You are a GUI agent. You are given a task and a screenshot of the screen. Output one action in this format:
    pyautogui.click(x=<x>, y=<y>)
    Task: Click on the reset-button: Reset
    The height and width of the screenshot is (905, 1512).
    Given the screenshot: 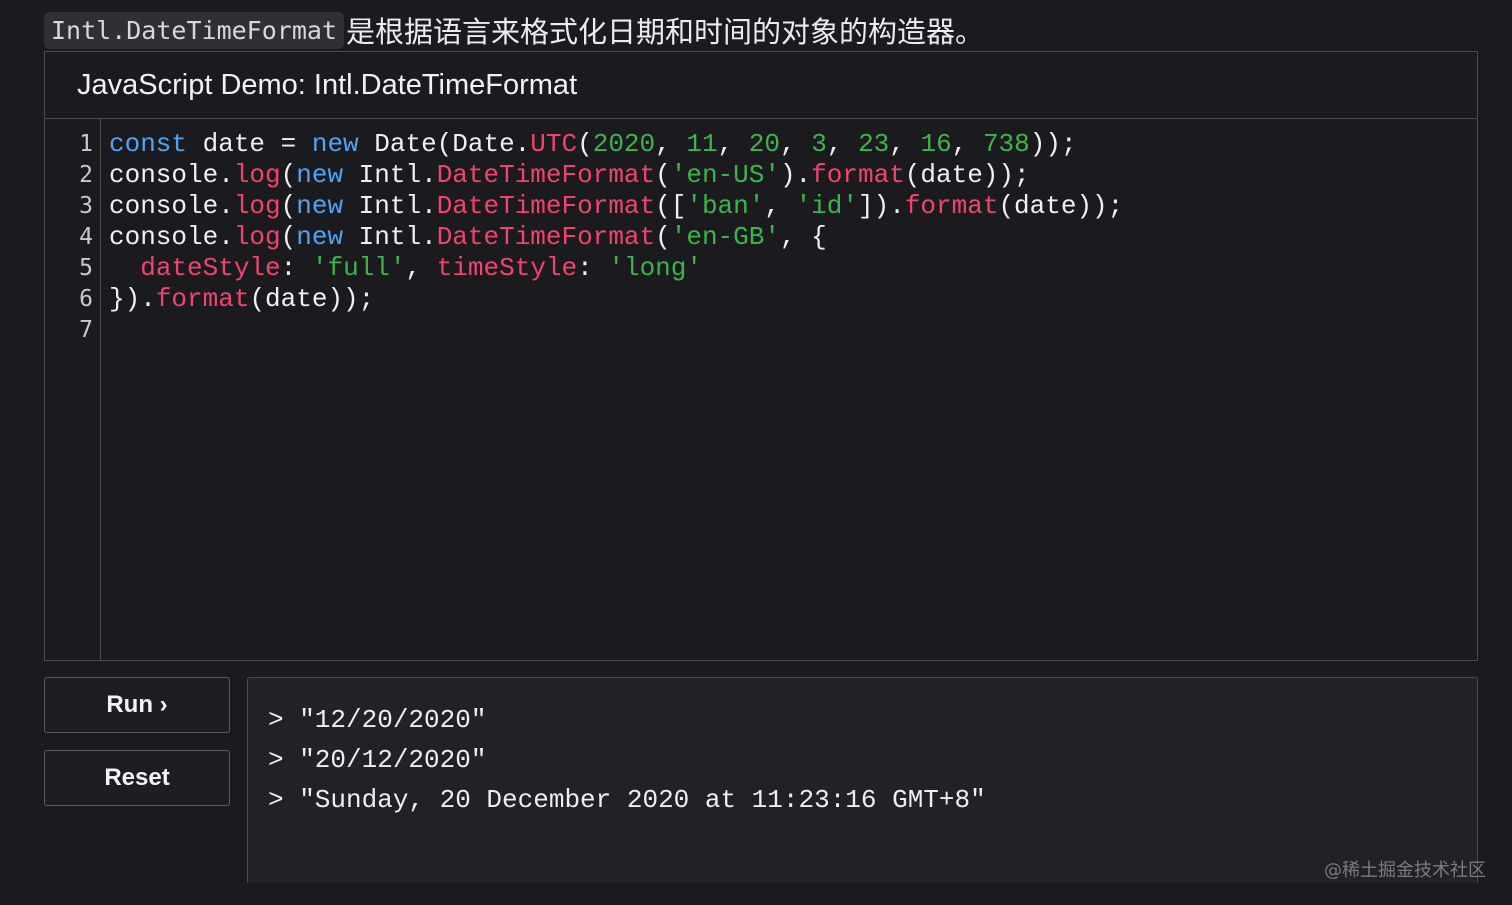 What is the action you would take?
    pyautogui.click(x=137, y=778)
    